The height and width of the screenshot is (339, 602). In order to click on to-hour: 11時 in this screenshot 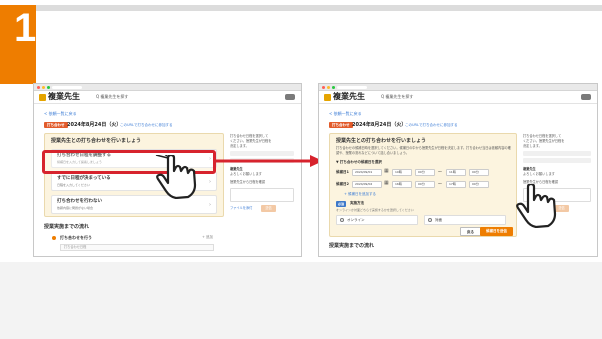, I will do `click(456, 172)`.